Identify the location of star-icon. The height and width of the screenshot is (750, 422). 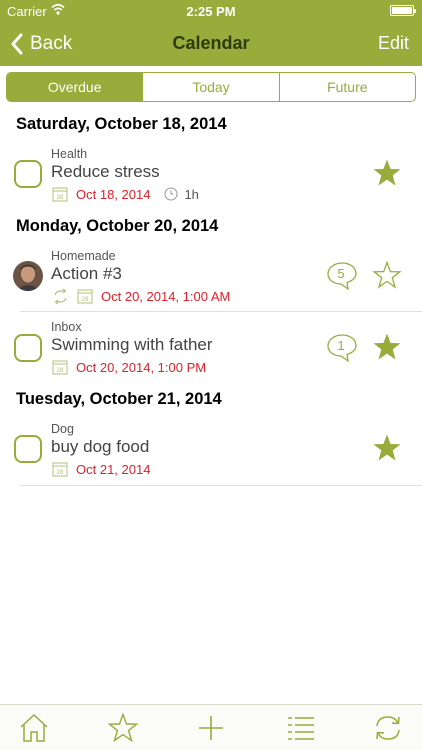
(123, 728).